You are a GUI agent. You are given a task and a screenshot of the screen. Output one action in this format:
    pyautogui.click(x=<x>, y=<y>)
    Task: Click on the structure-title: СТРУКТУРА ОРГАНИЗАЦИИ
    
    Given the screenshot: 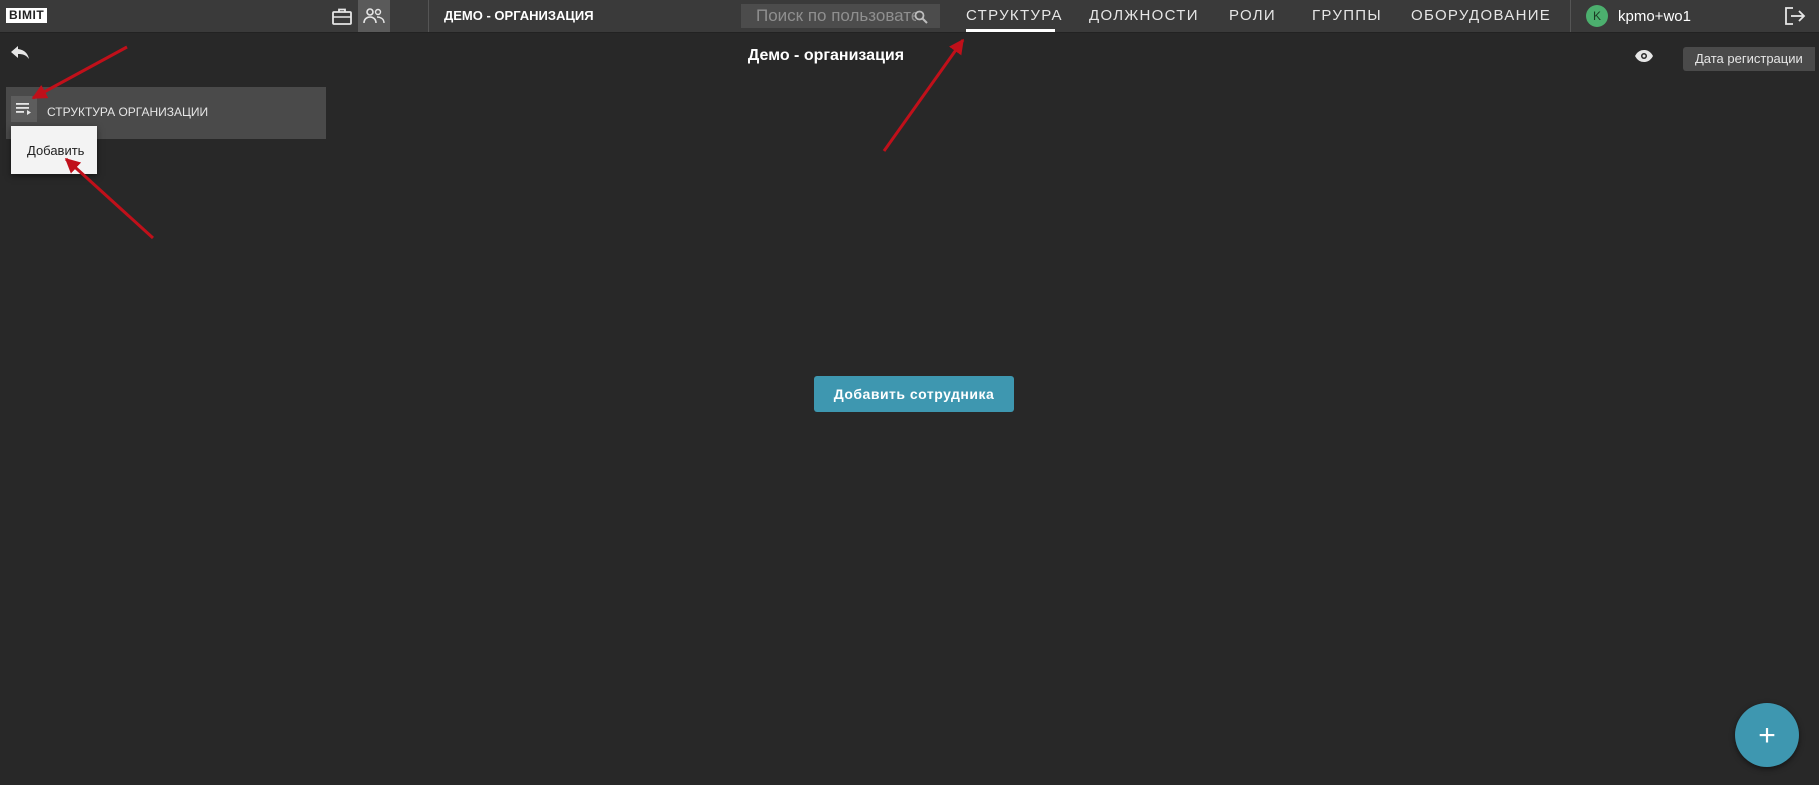 What is the action you would take?
    pyautogui.click(x=128, y=112)
    